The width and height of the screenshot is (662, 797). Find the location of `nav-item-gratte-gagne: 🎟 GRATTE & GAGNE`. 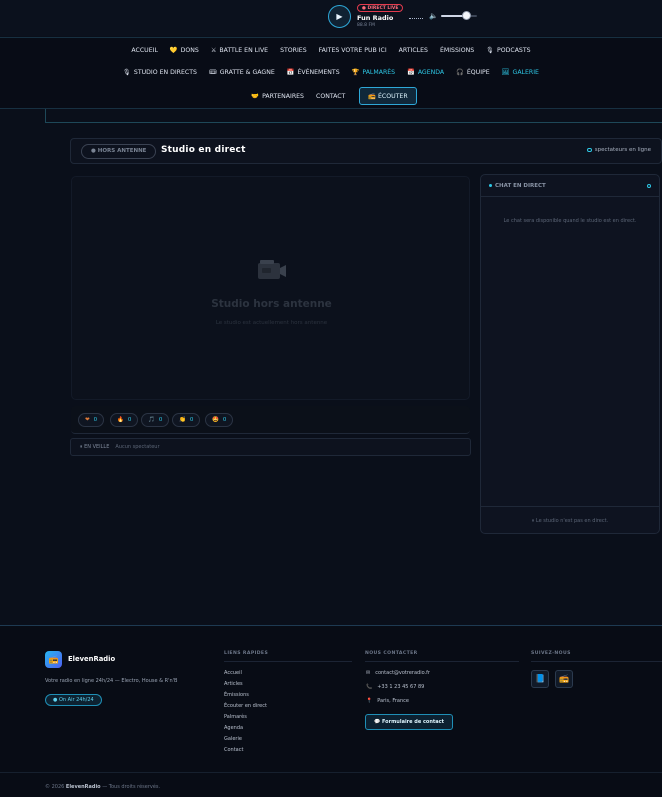

nav-item-gratte-gagne: 🎟 GRATTE & GAGNE is located at coordinates (242, 72).